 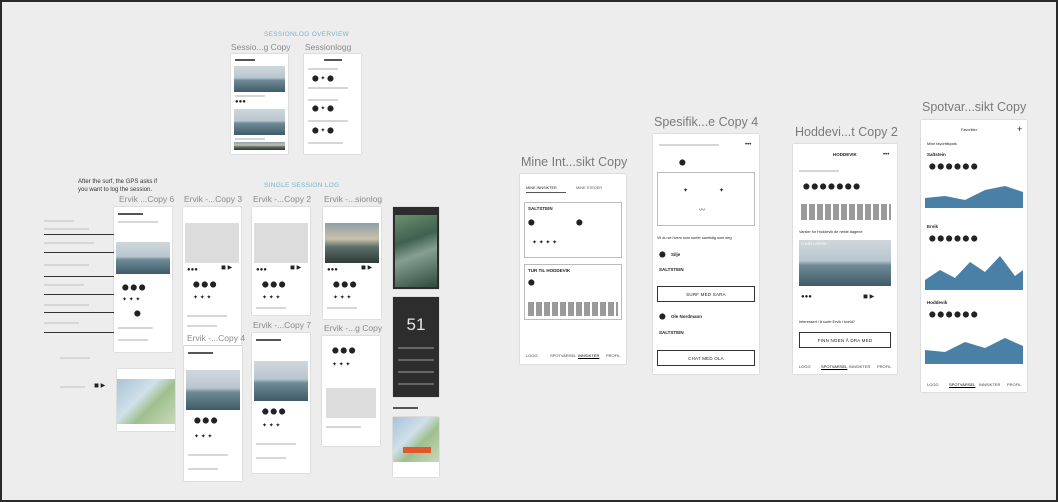 I want to click on section-label-single-session-log: SINGLE SESSION LOG, so click(x=302, y=185).